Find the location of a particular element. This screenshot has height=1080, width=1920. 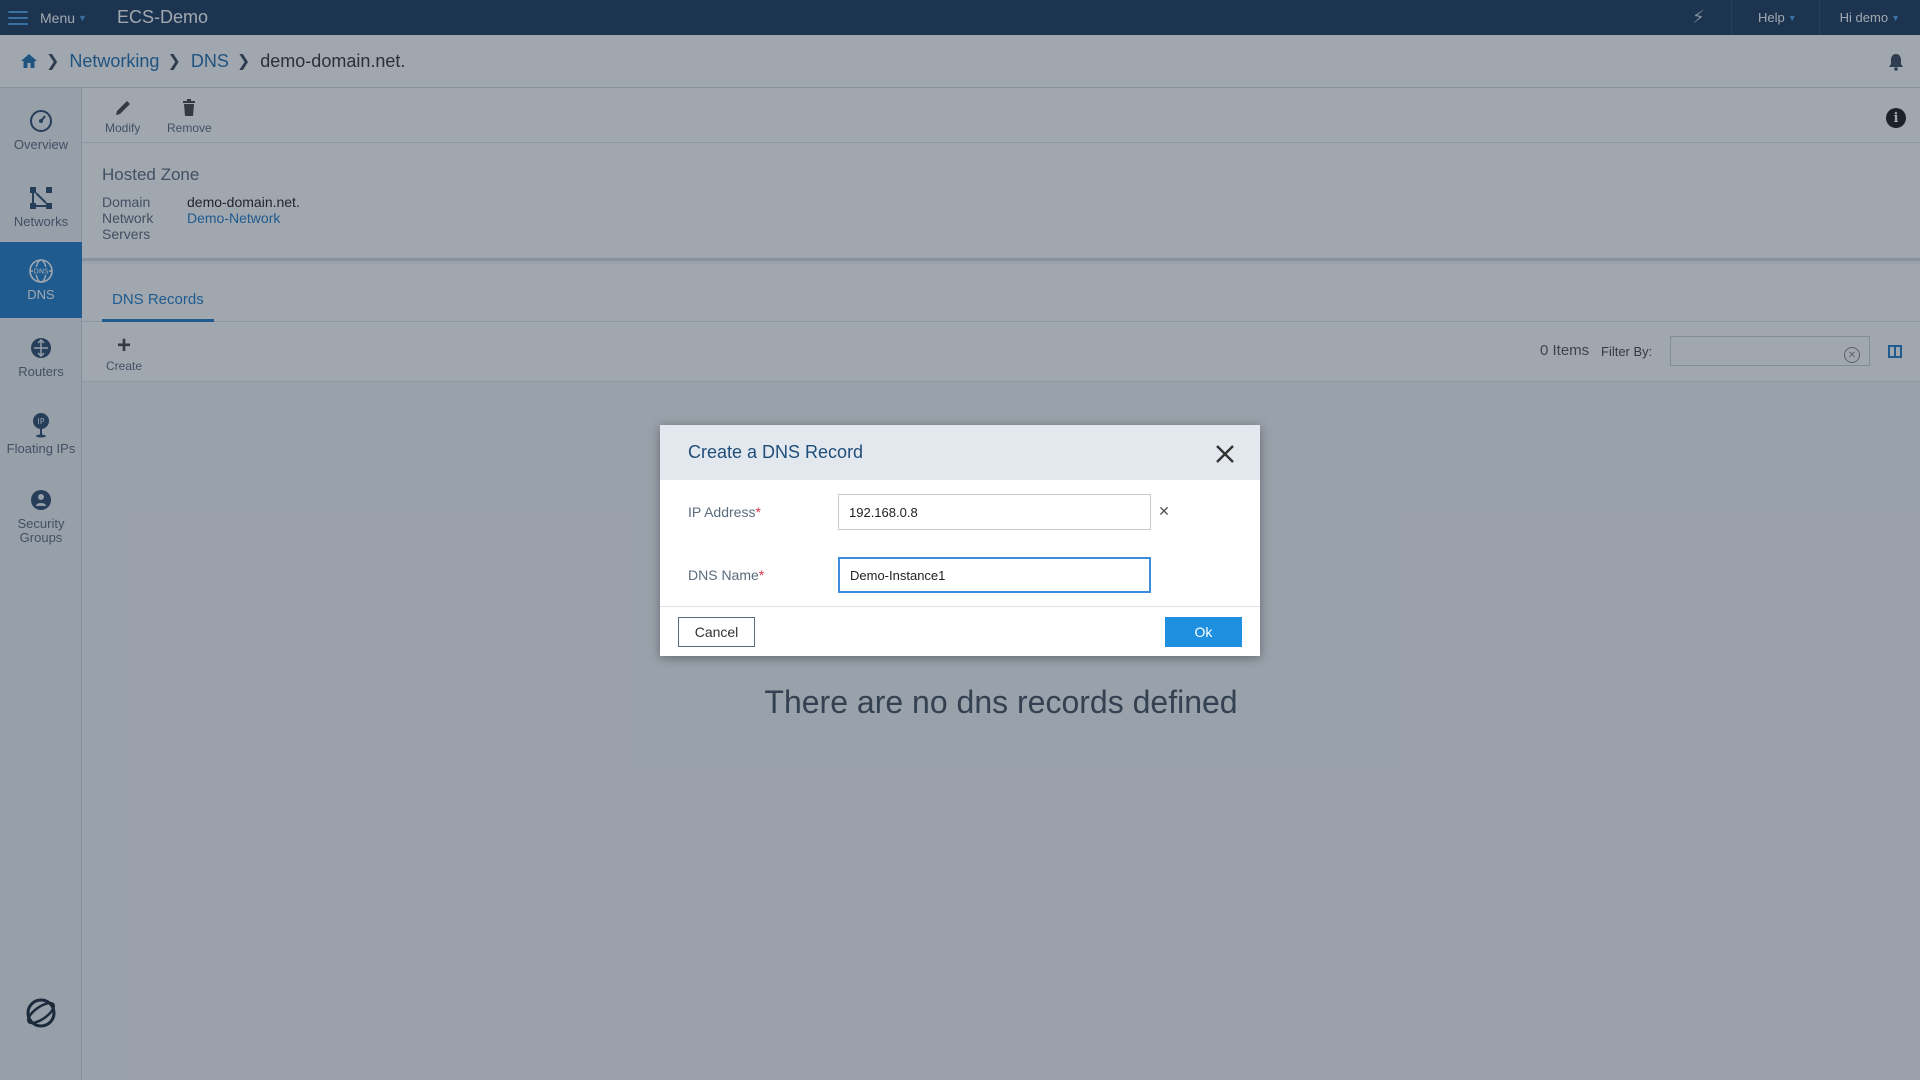

clear-input-icon: ✕ is located at coordinates (1164, 511).